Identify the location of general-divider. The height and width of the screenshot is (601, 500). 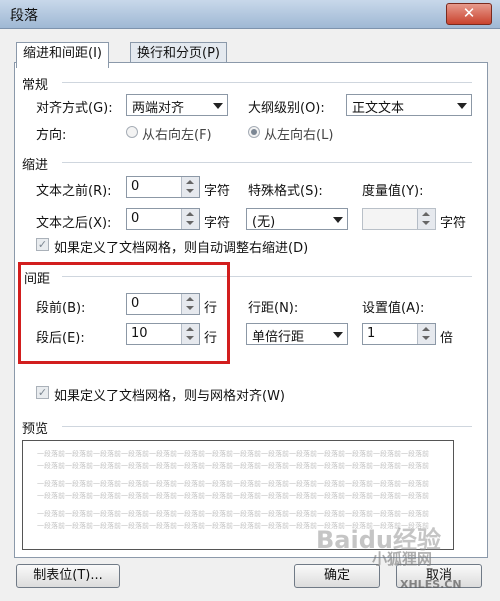
(267, 82).